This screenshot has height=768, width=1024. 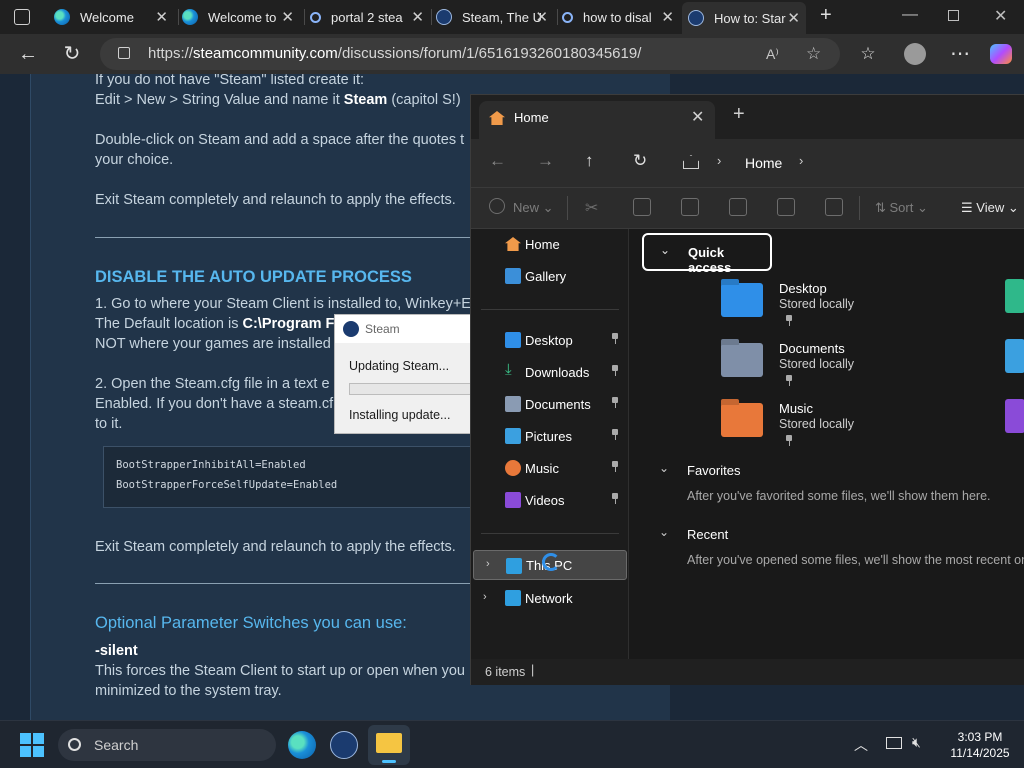 What do you see at coordinates (871, 309) in the screenshot?
I see `quick-access-item: Desktop Stored locally` at bounding box center [871, 309].